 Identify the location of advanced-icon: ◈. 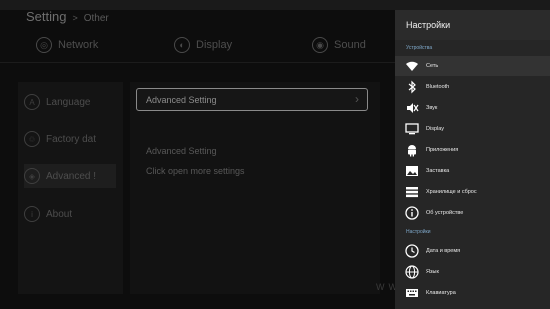
(32, 176).